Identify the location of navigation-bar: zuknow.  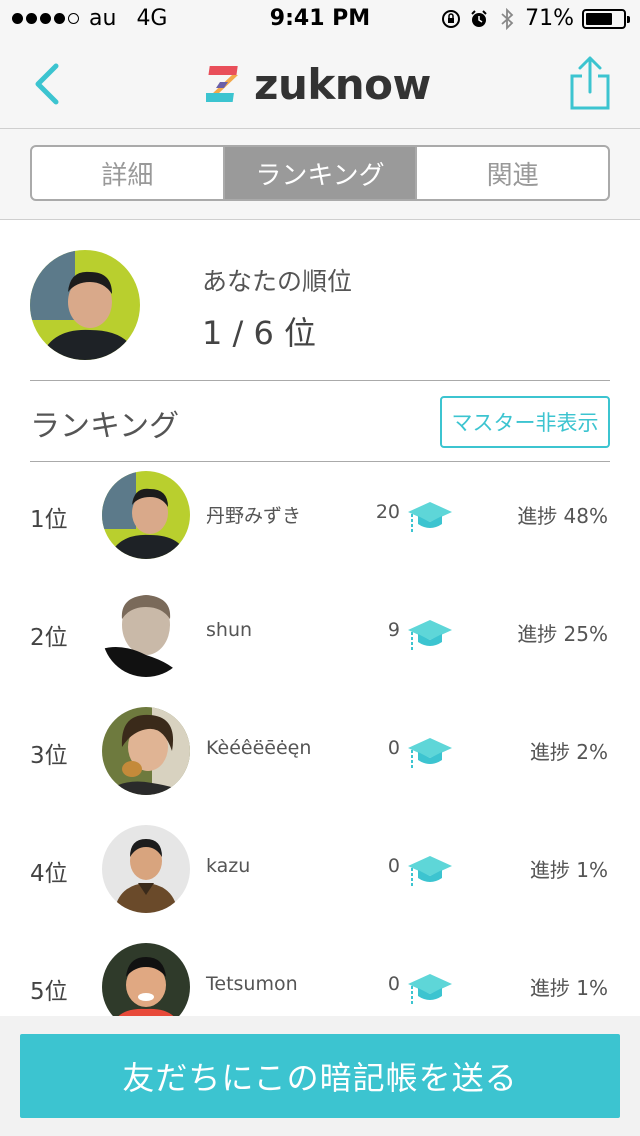
(320, 84).